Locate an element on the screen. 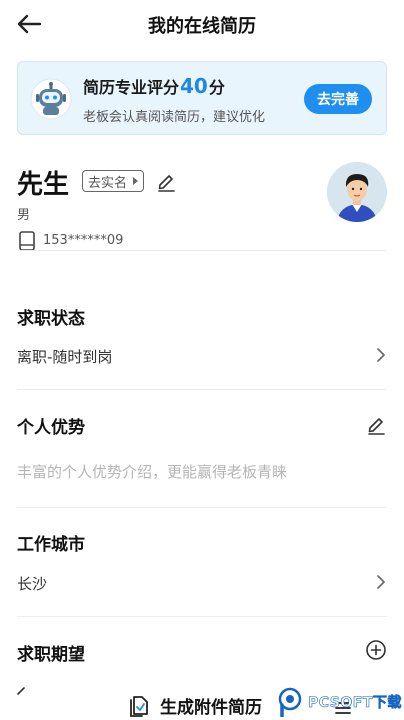  work-city-value: 长沙 is located at coordinates (32, 584).